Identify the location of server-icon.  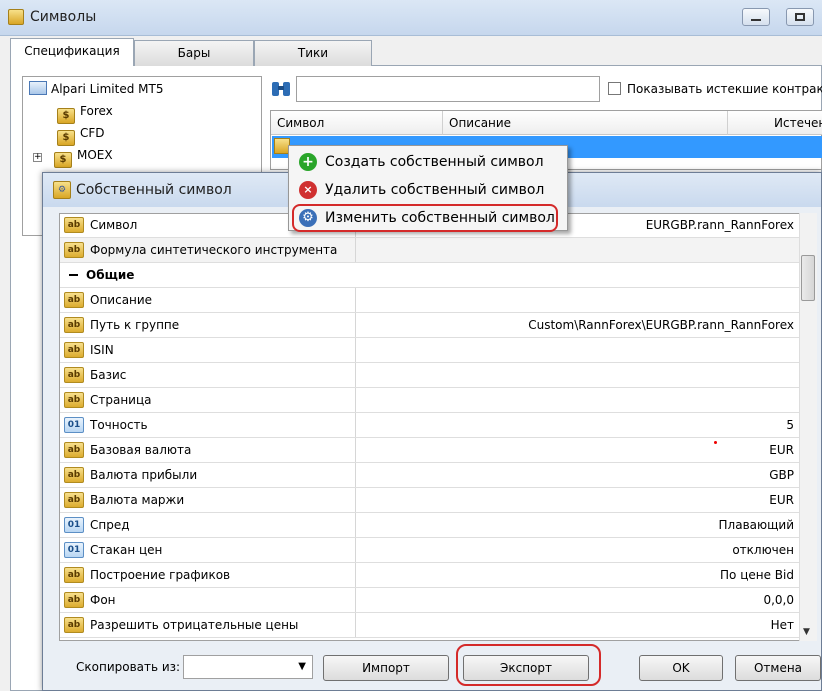
(38, 88).